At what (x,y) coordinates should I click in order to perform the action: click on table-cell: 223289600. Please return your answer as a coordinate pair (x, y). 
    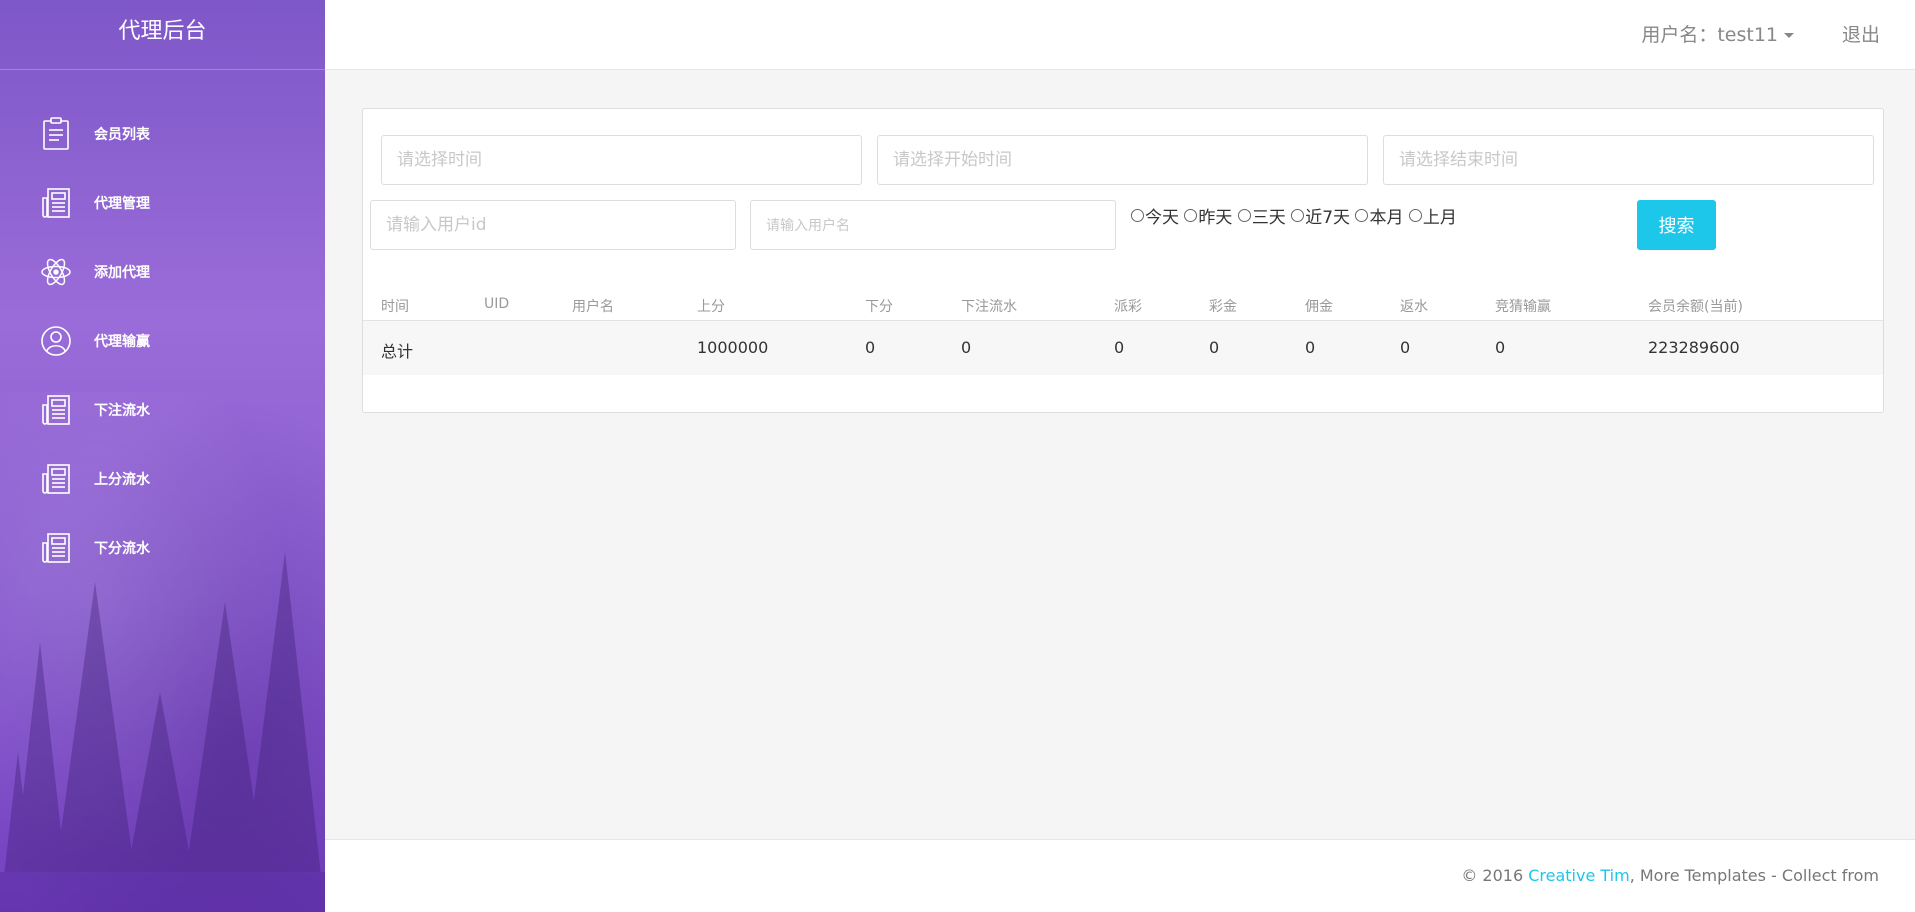
    Looking at the image, I should click on (1694, 347).